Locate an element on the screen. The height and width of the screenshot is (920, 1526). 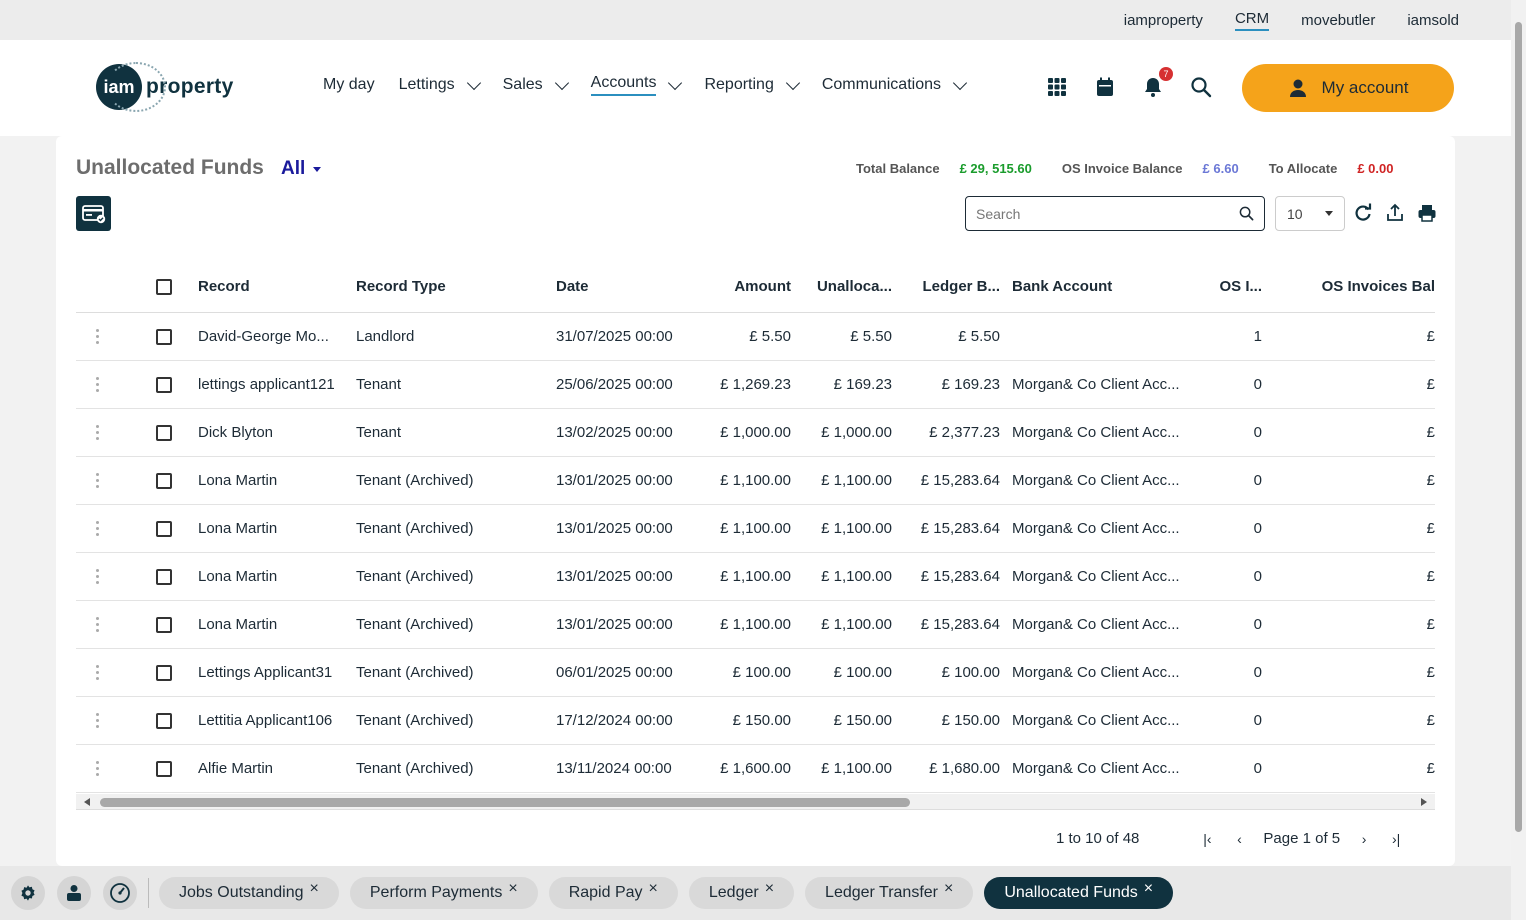
gauge-icon is located at coordinates (120, 893).